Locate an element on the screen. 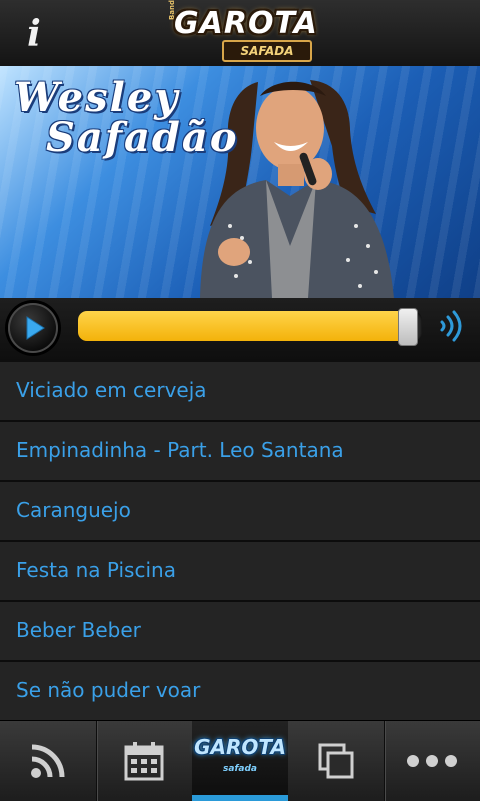 This screenshot has width=480, height=801. app-header: i Banda GAROTA SAFADA is located at coordinates (240, 33).